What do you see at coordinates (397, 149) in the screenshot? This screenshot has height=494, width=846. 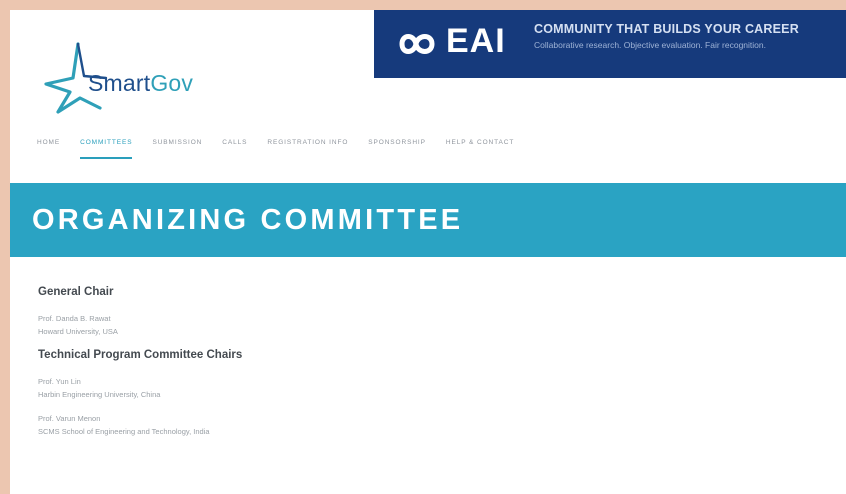 I see `nav-sponsorship: SPONSORSHIP` at bounding box center [397, 149].